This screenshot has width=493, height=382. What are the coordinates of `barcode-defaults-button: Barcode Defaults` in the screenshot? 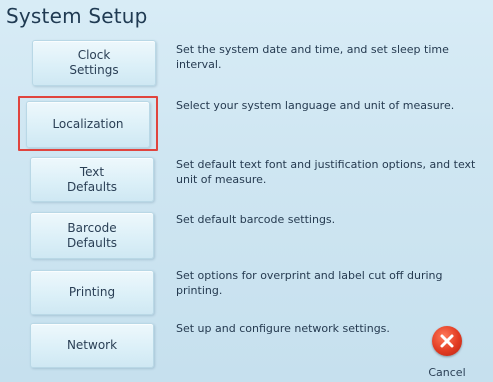 It's located at (92, 235).